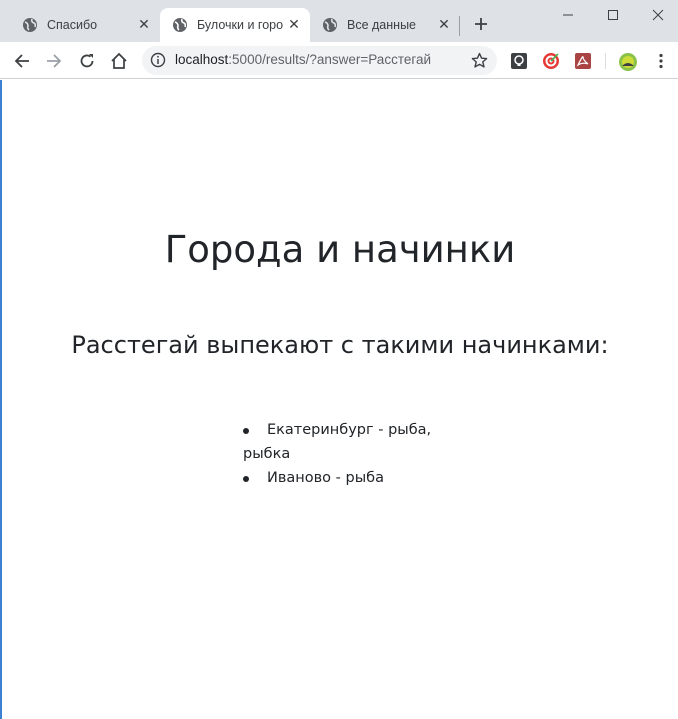 This screenshot has width=678, height=719. What do you see at coordinates (202, 59) in the screenshot?
I see `url-host: localhost` at bounding box center [202, 59].